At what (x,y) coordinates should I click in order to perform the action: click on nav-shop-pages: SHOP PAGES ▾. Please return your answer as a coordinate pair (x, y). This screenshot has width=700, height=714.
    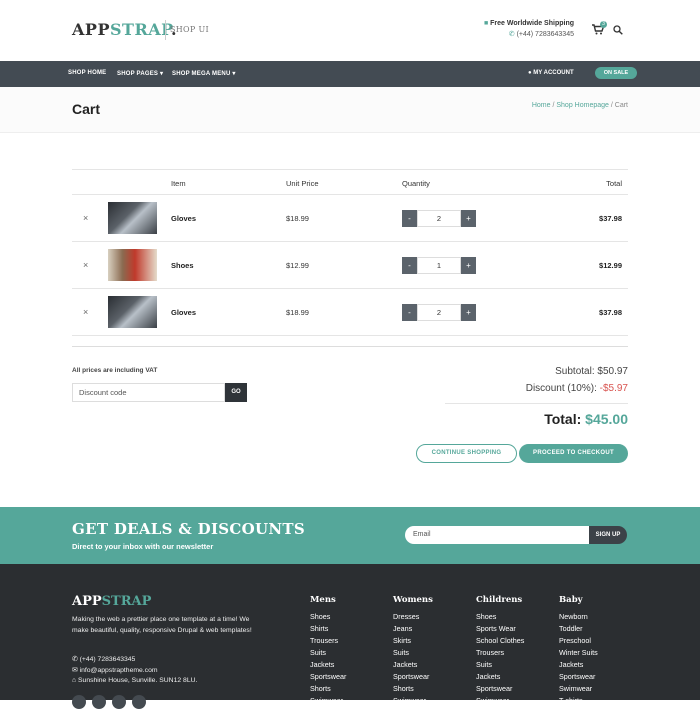
    Looking at the image, I should click on (140, 73).